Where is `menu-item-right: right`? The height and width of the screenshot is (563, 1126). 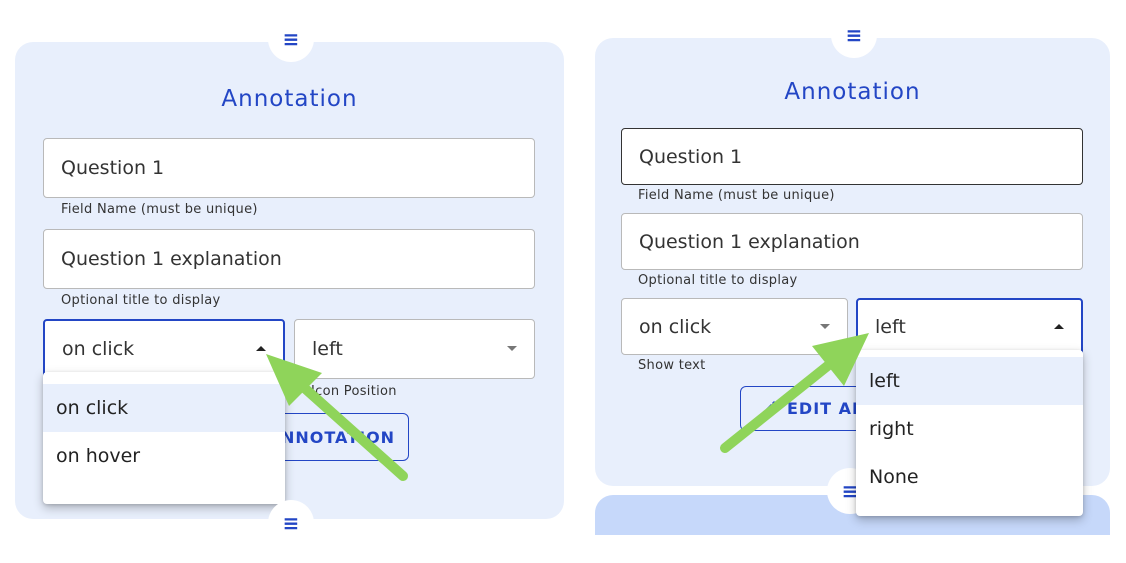 menu-item-right: right is located at coordinates (969, 429).